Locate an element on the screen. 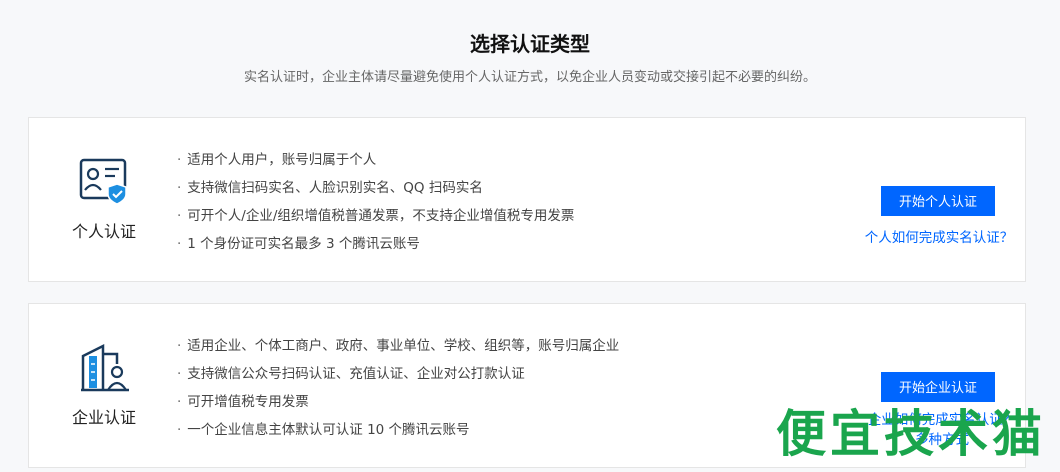 This screenshot has height=472, width=1060. card-title: 个人认证 is located at coordinates (103, 231).